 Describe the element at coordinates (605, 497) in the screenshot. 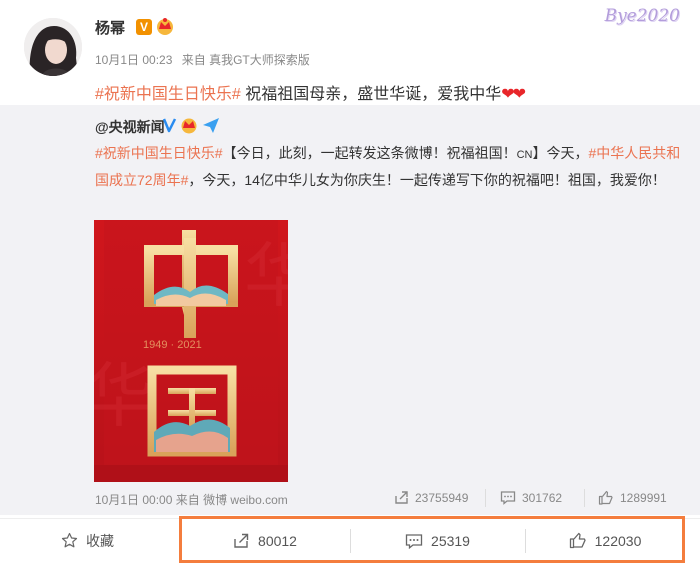

I see `thumbs-up-icon` at that location.